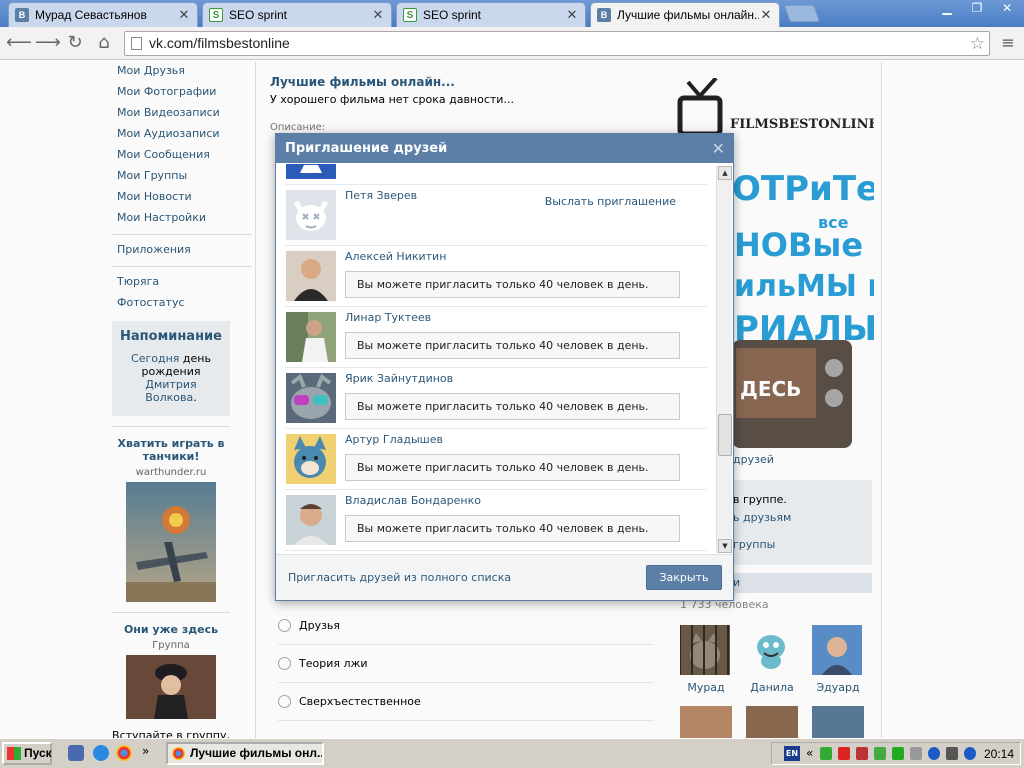 The width and height of the screenshot is (1024, 768). Describe the element at coordinates (381, 195) in the screenshot. I see `friend-name: Петя Зверев` at that location.